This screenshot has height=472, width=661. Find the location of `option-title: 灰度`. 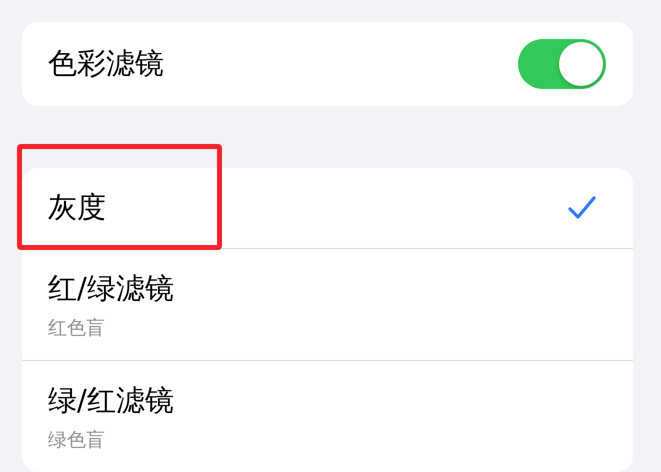

option-title: 灰度 is located at coordinates (77, 207).